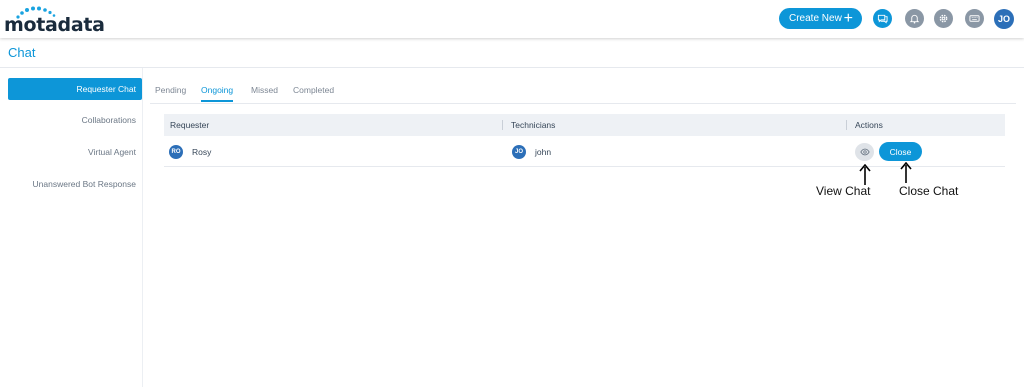 This screenshot has width=1024, height=387. I want to click on requester-avatar: RO, so click(176, 151).